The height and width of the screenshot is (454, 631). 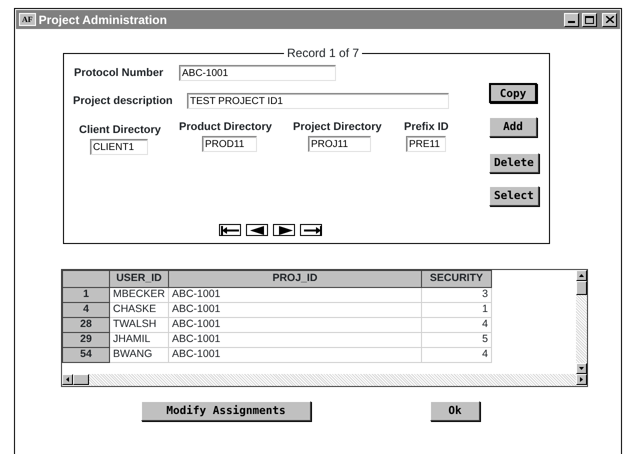 What do you see at coordinates (513, 93) in the screenshot?
I see `action-button: Copy` at bounding box center [513, 93].